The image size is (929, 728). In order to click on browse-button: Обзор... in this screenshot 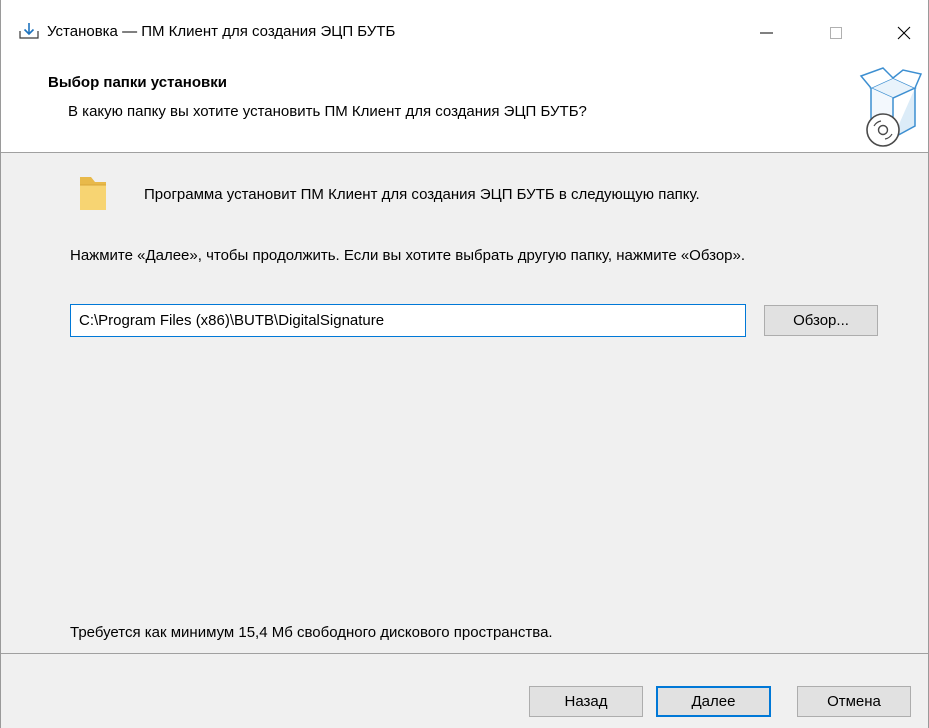, I will do `click(821, 320)`.